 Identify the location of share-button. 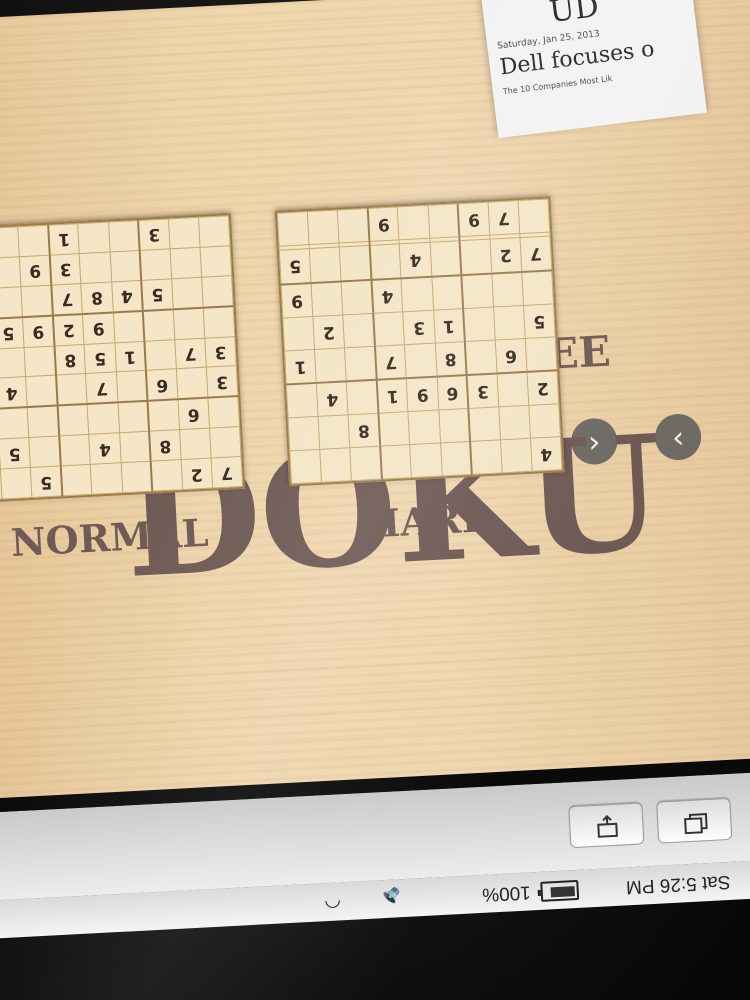
(606, 825).